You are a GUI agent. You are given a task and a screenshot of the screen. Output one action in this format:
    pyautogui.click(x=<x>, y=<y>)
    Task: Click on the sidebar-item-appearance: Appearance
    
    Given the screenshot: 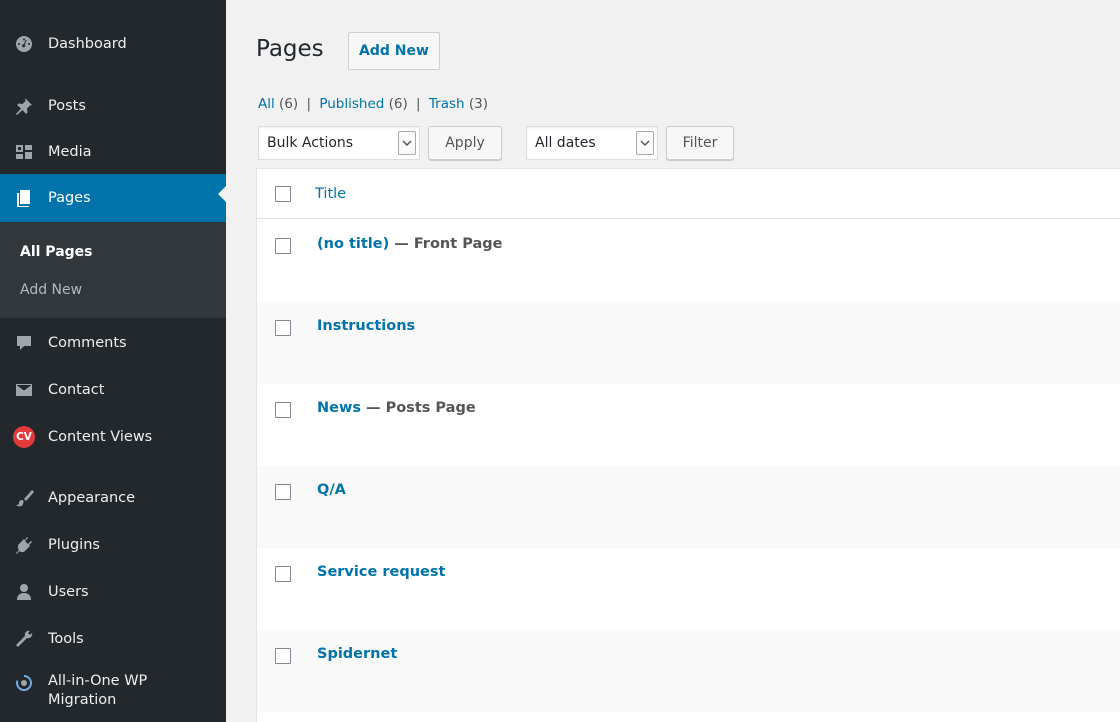 What is the action you would take?
    pyautogui.click(x=113, y=498)
    